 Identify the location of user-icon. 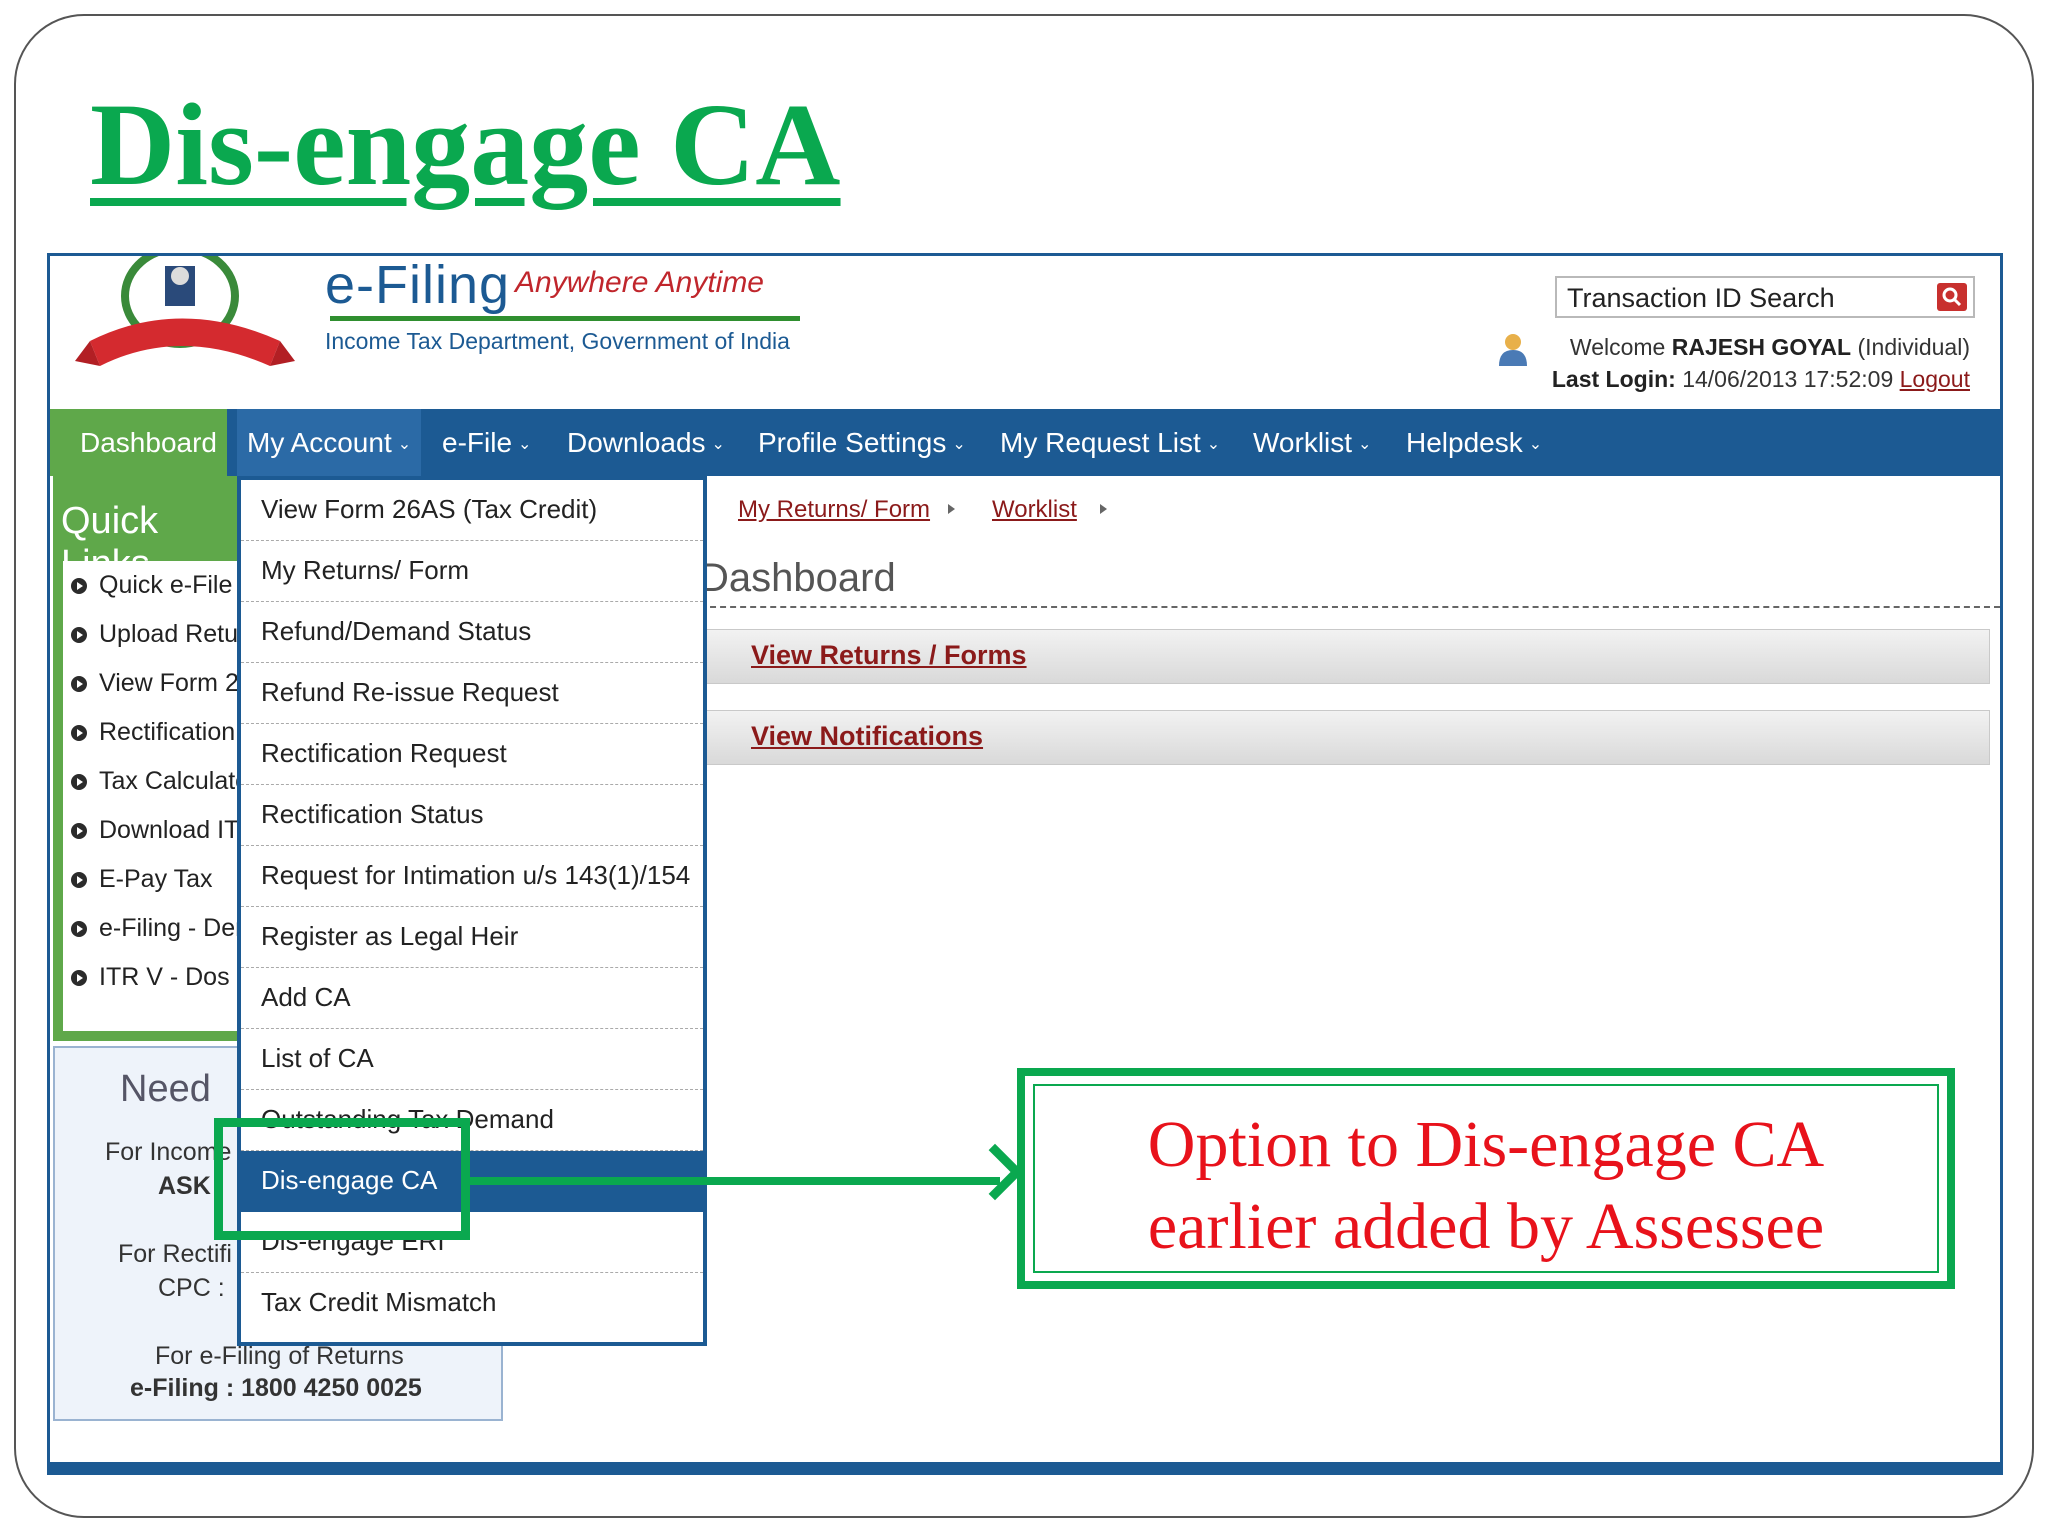
(1513, 350).